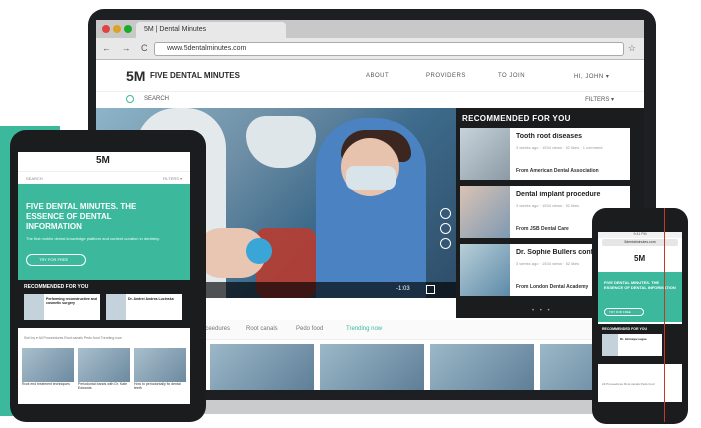 This screenshot has width=701, height=428. What do you see at coordinates (34, 178) in the screenshot?
I see `tablet-search: SEARCH` at bounding box center [34, 178].